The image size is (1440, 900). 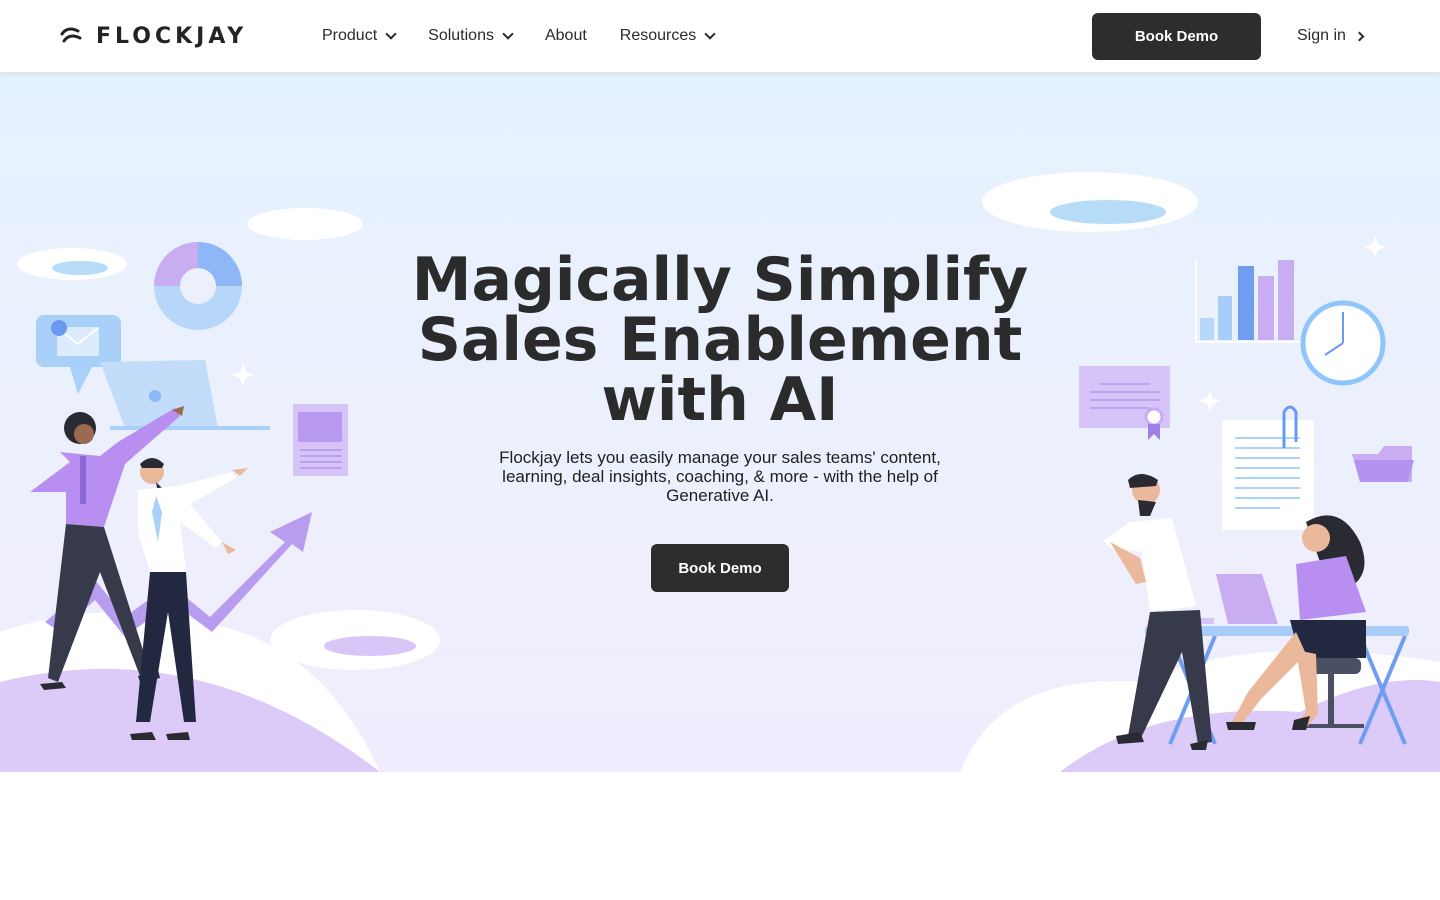 I want to click on donut-chart-illustration, so click(x=198, y=286).